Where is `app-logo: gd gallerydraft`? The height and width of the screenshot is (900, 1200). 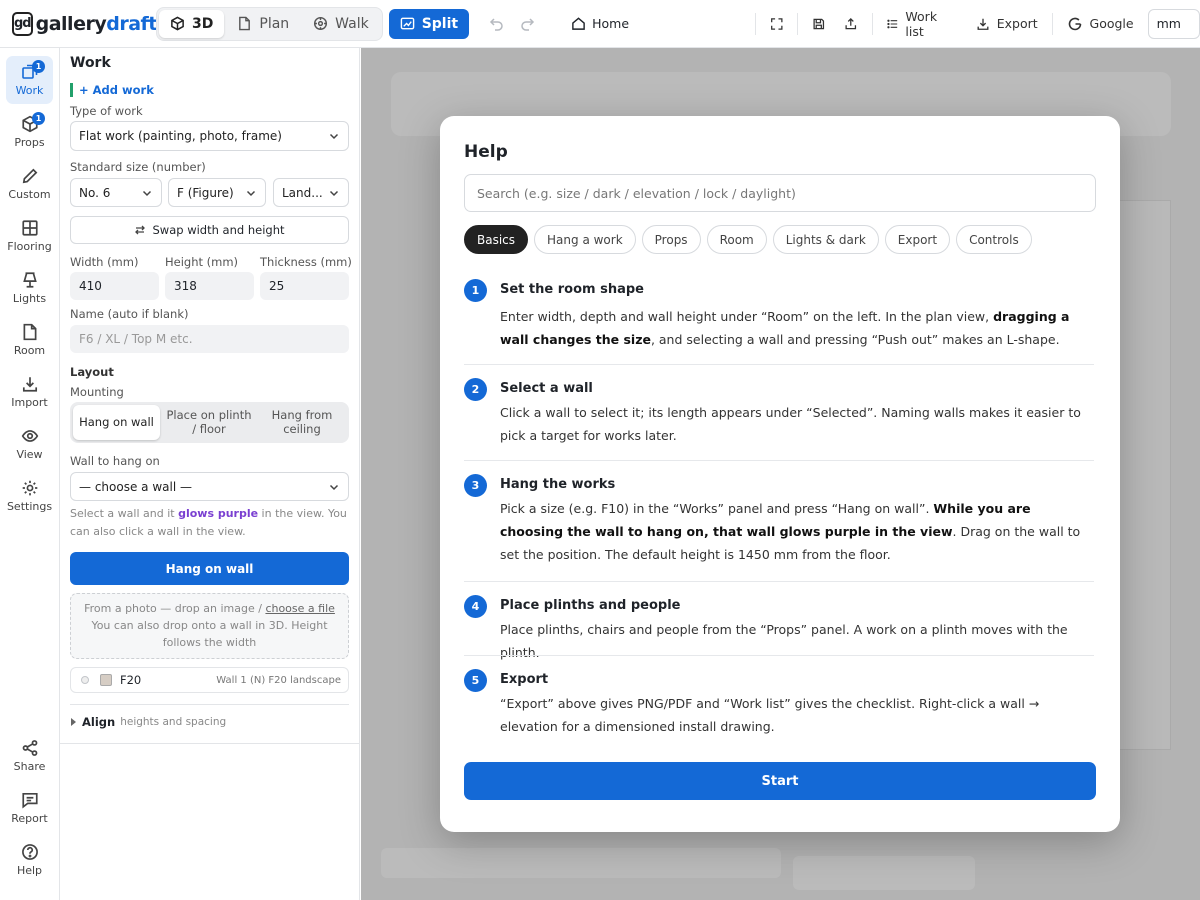 app-logo: gd gallerydraft is located at coordinates (84, 23).